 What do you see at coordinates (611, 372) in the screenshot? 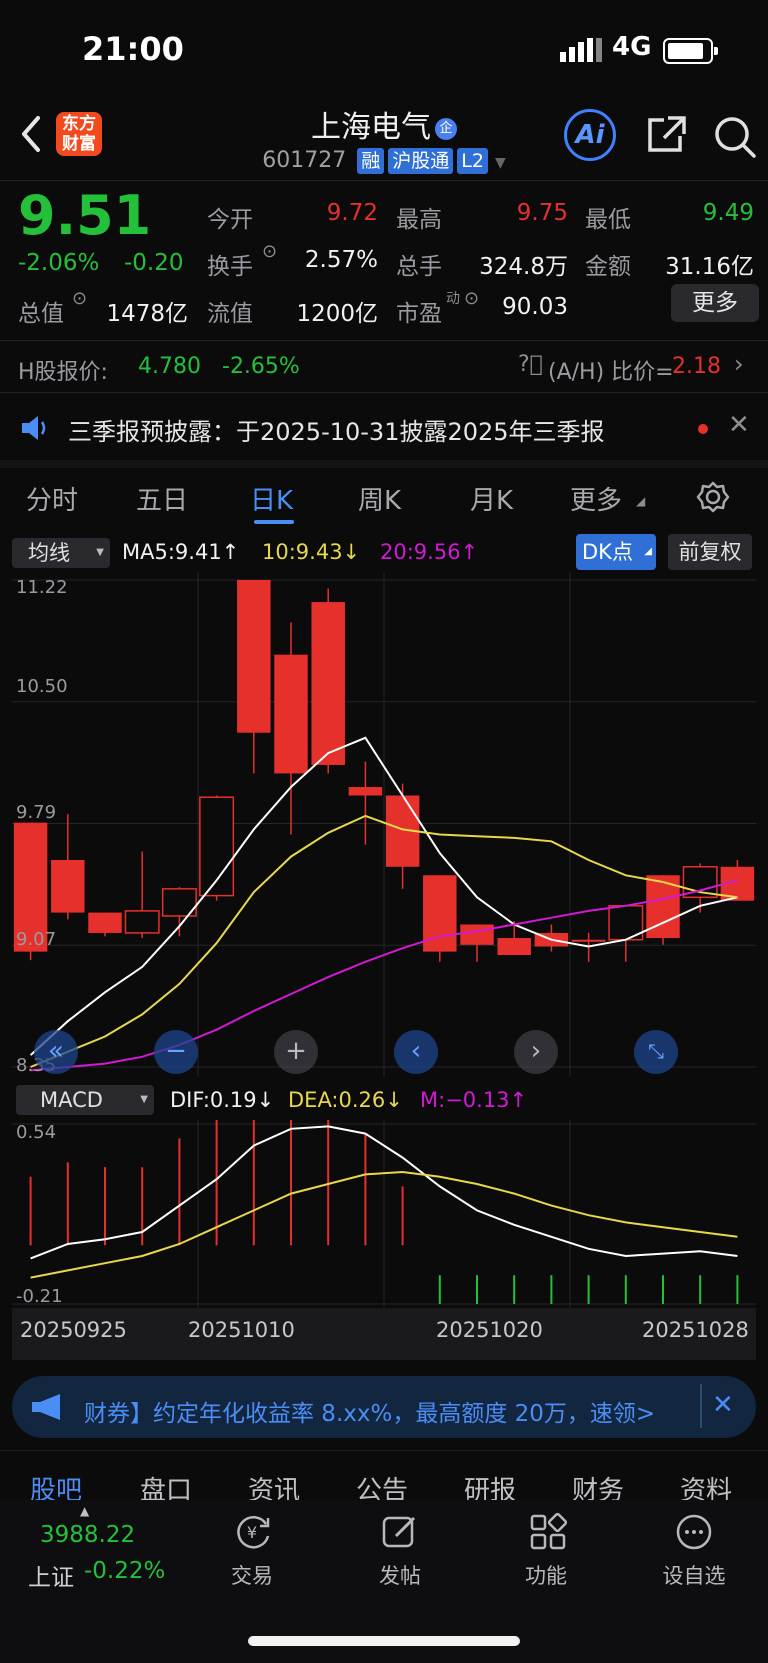
I see `ah-ratio-label: (A/H) 比价=` at bounding box center [611, 372].